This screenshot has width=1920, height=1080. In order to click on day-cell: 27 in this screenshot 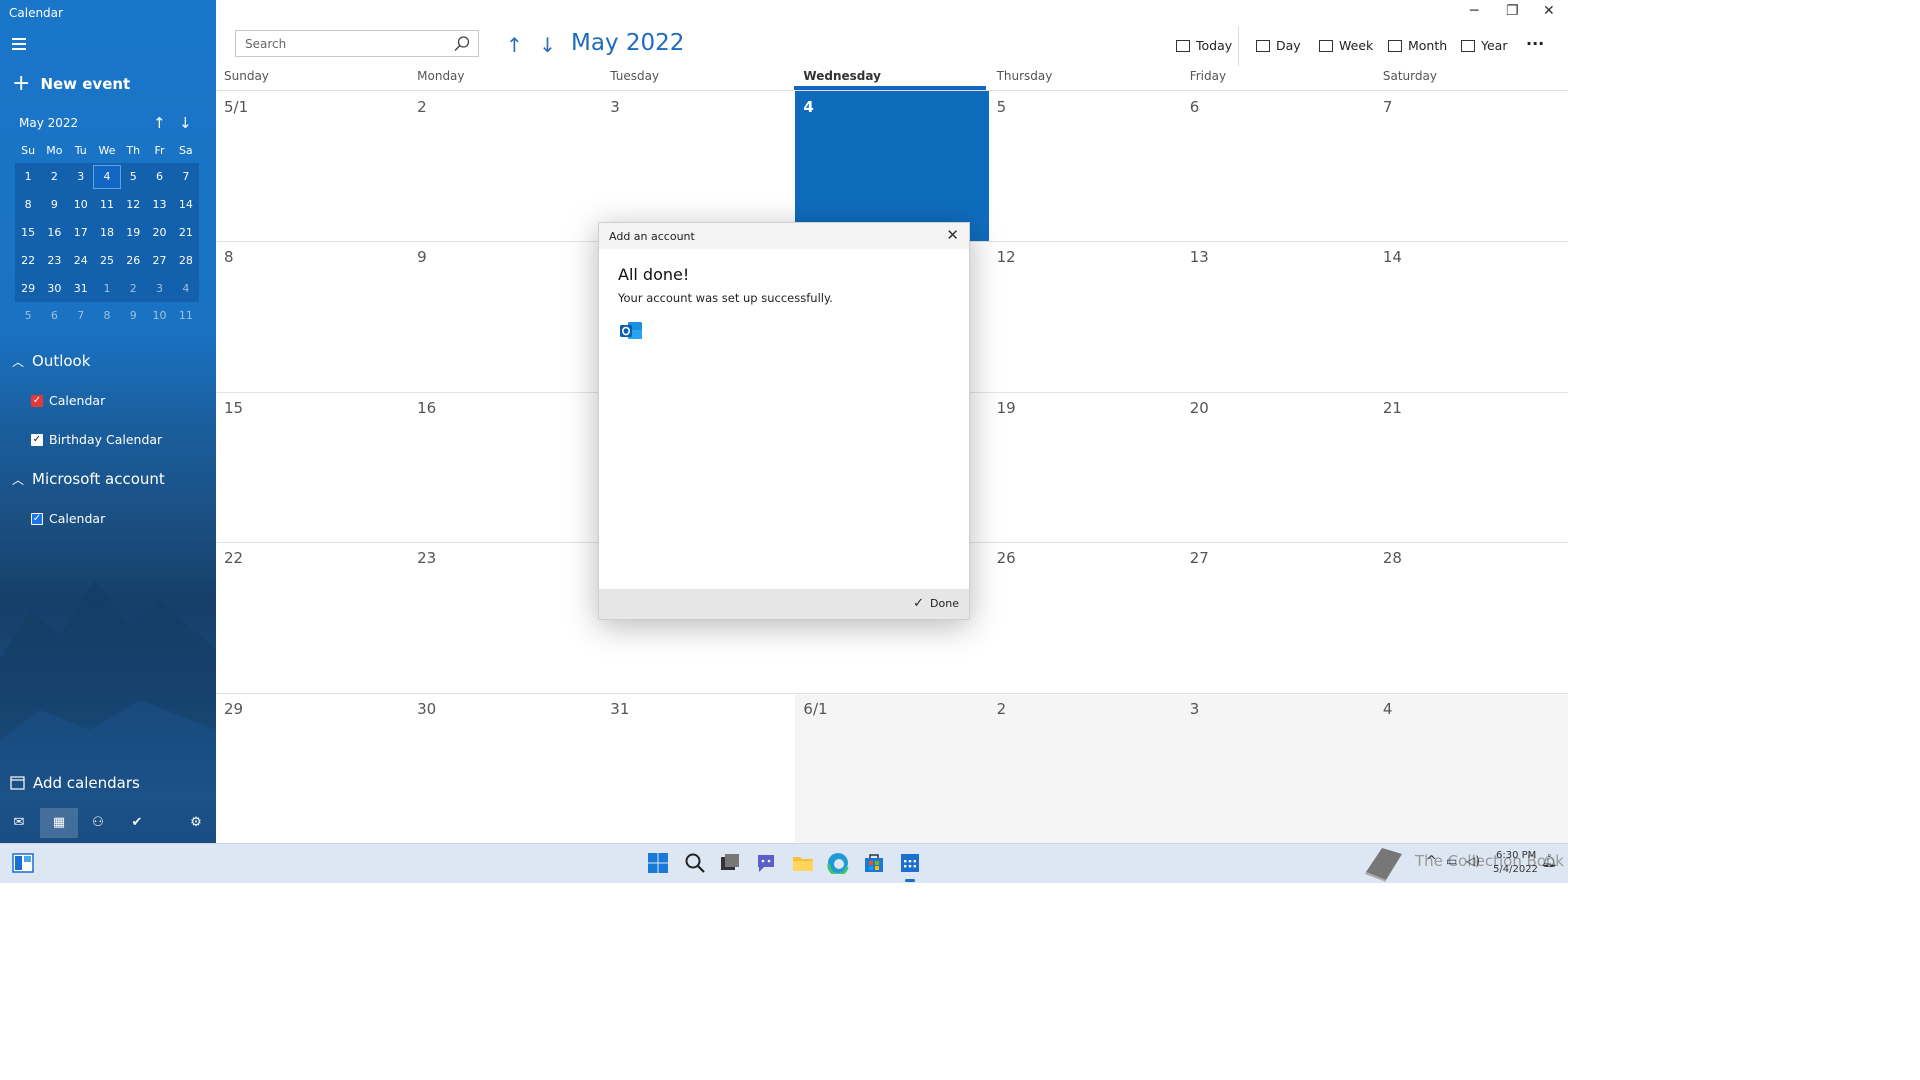, I will do `click(1278, 617)`.